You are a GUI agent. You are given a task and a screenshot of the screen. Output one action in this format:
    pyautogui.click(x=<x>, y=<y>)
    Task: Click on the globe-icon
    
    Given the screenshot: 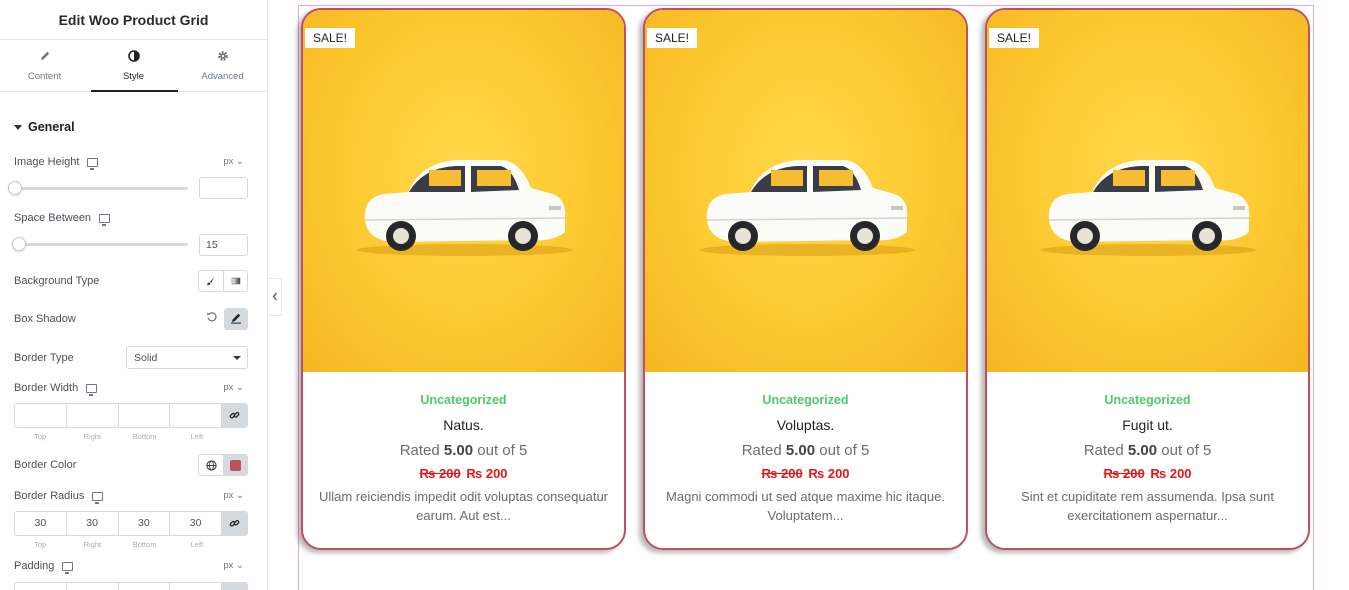 What is the action you would take?
    pyautogui.click(x=211, y=465)
    